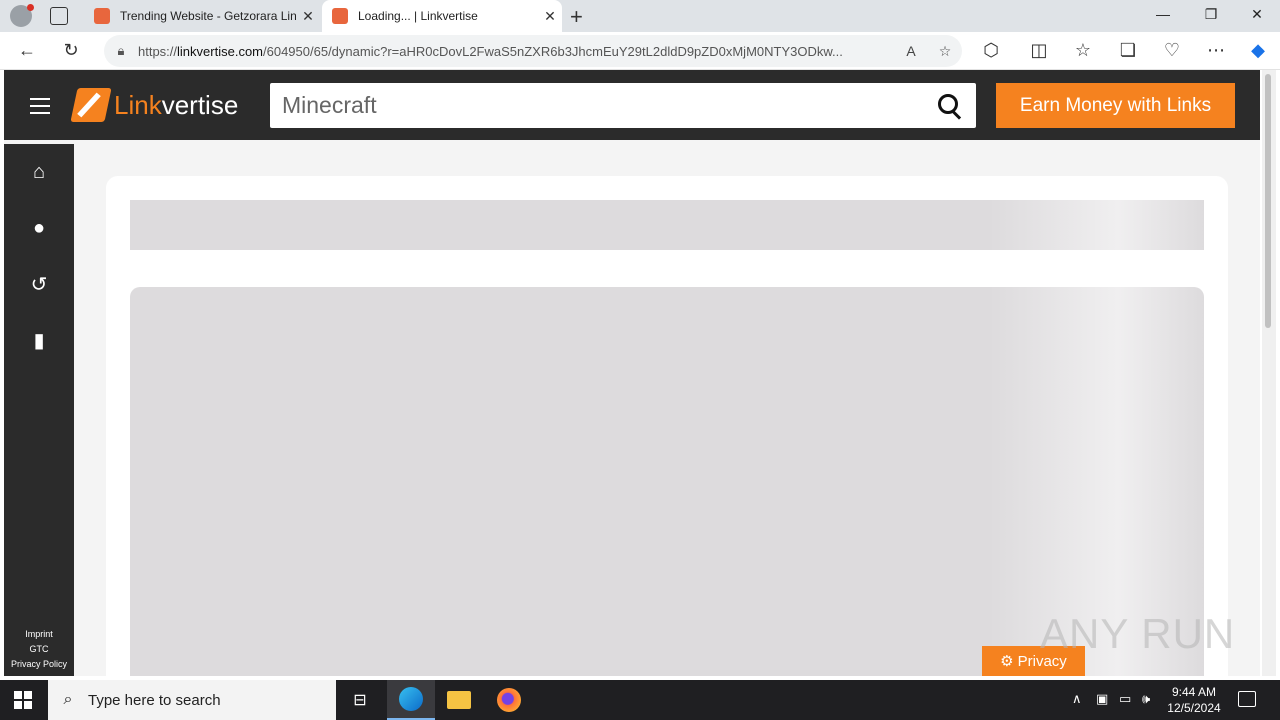 This screenshot has height=720, width=1280. I want to click on network-icon: ▭, so click(1125, 699).